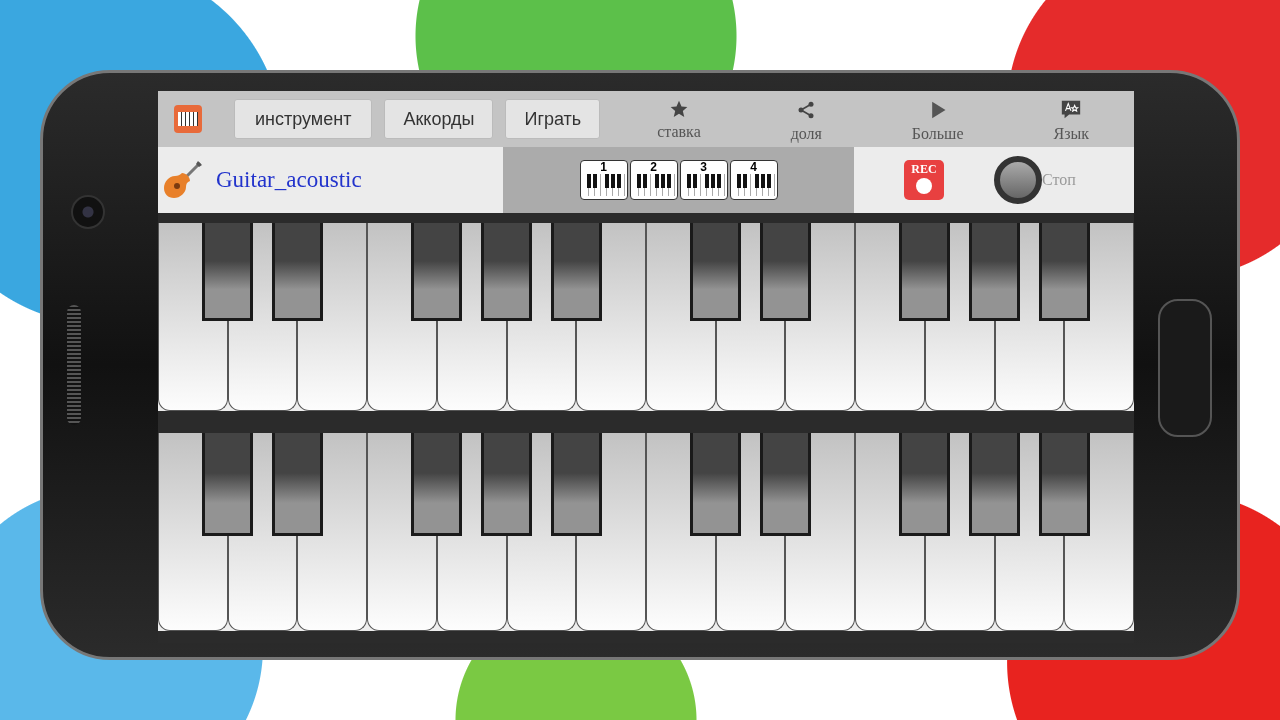 The width and height of the screenshot is (1280, 720). Describe the element at coordinates (678, 109) in the screenshot. I see `star-icon` at that location.